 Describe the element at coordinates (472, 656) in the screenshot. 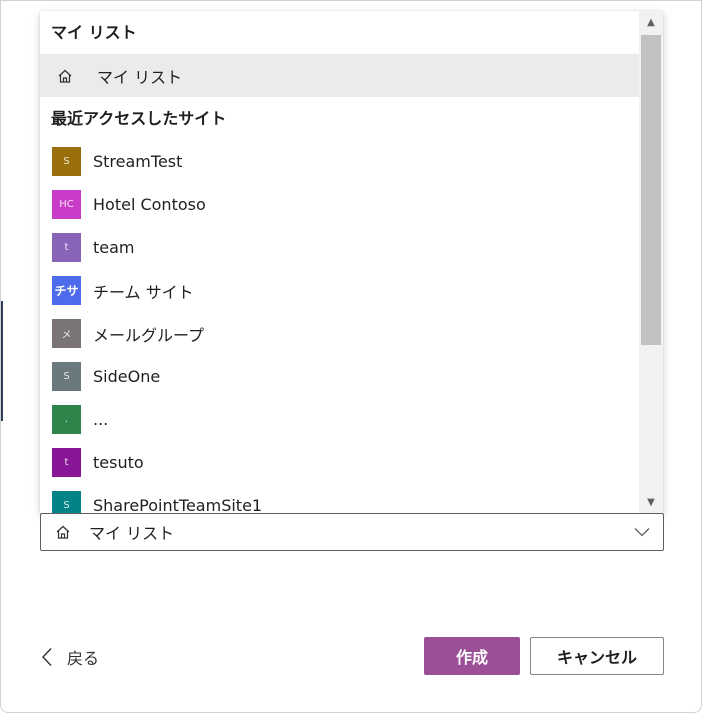

I see `create-button: 作成` at that location.